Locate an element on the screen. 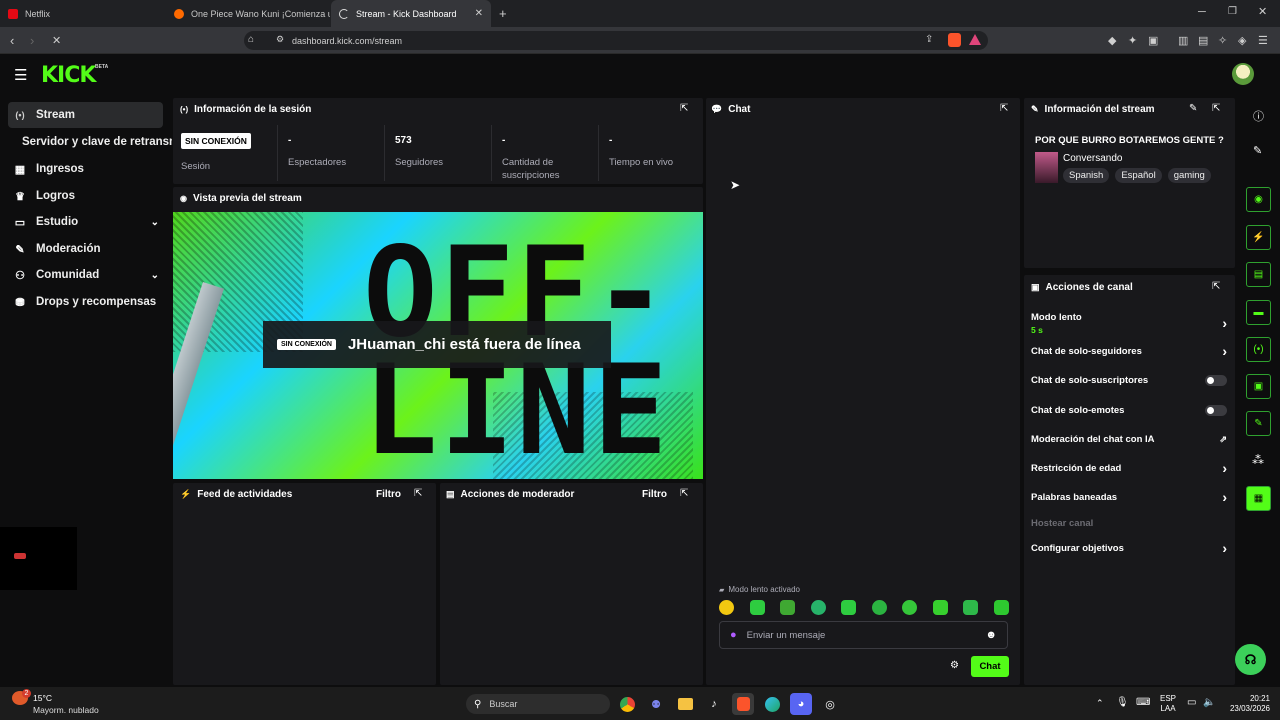  stop-loading-icon: ✕ is located at coordinates (56, 40).